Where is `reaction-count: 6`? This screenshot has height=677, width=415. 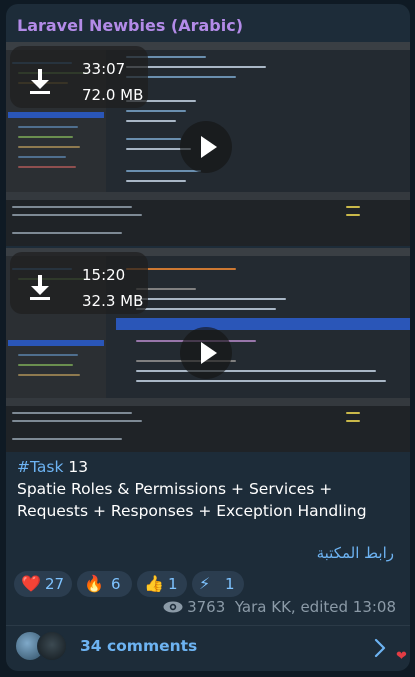 reaction-count: 6 is located at coordinates (116, 584).